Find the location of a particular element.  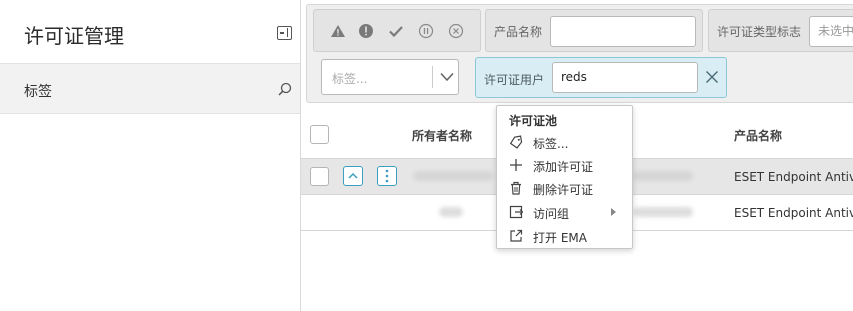

check-icon is located at coordinates (396, 31).